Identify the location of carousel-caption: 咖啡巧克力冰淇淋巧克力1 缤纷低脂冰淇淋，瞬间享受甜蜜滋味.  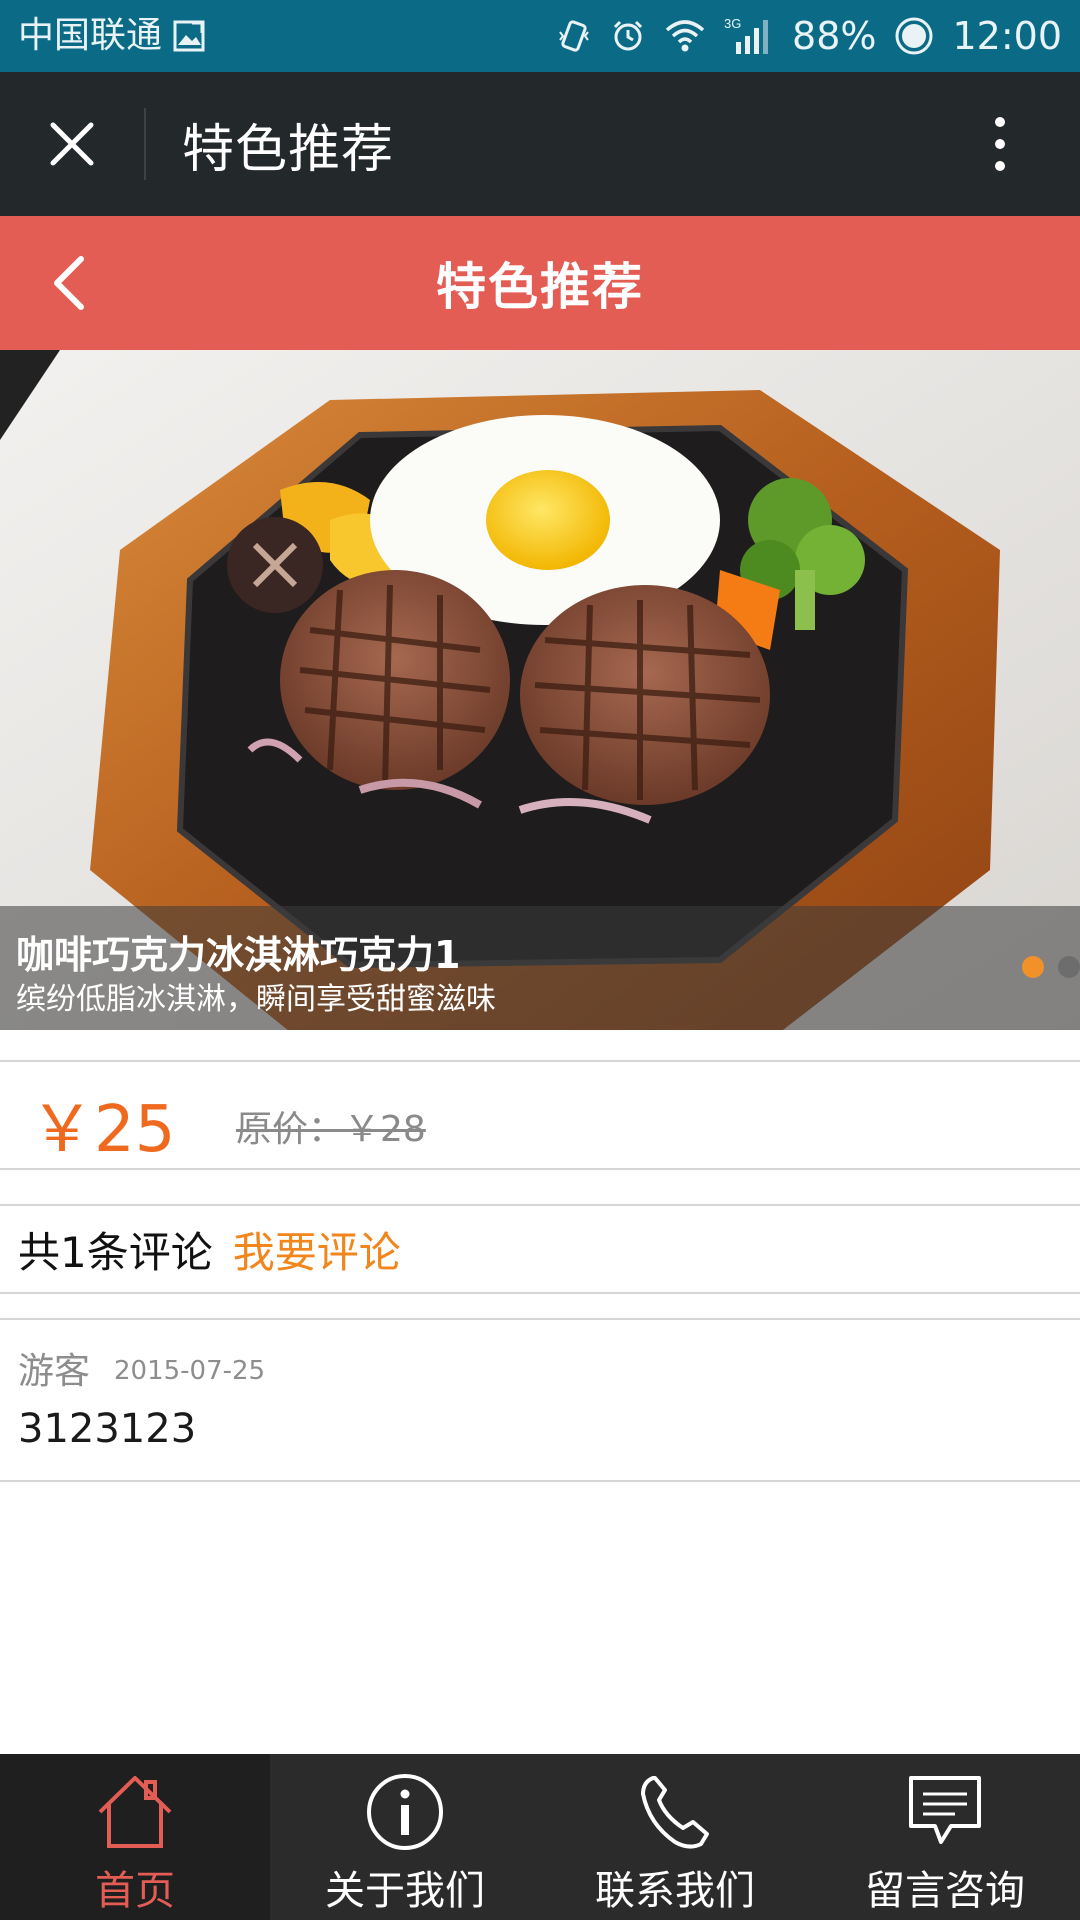
(540, 968).